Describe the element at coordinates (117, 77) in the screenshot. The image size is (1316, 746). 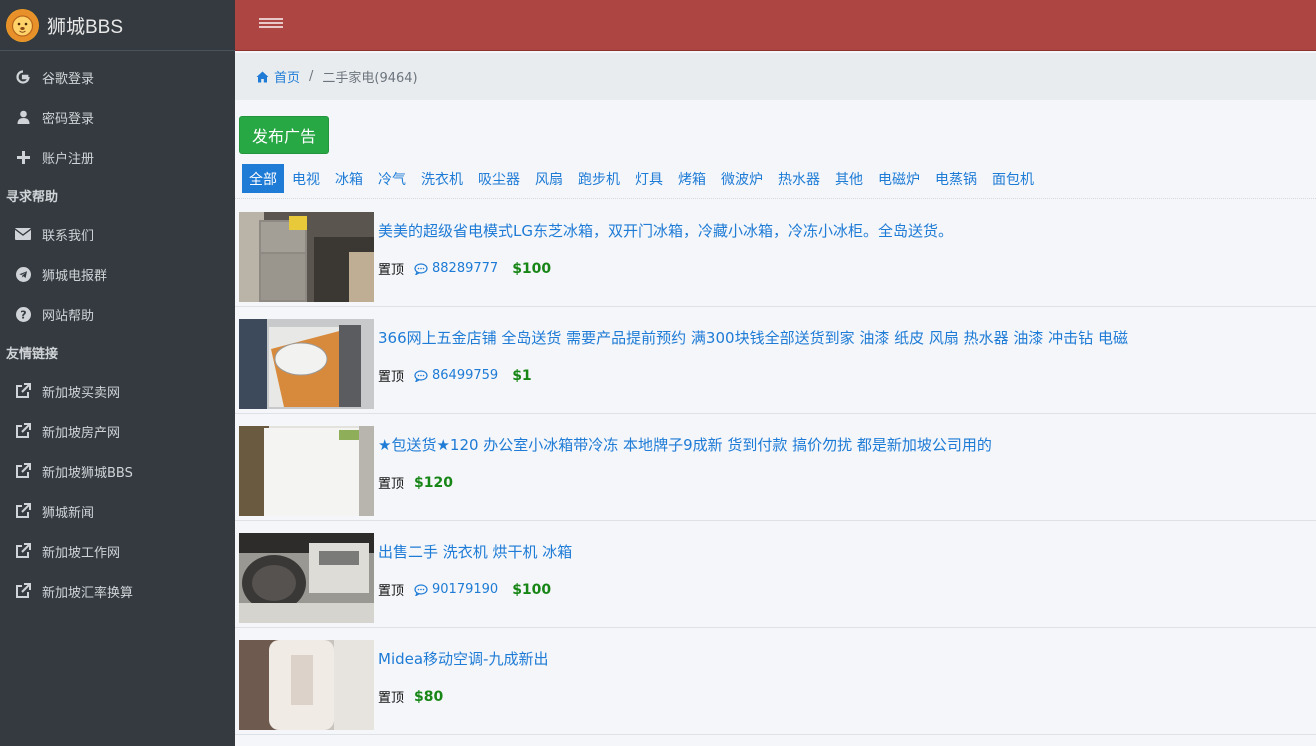
I see `sidebar-item-google-login: 谷歌登录` at that location.